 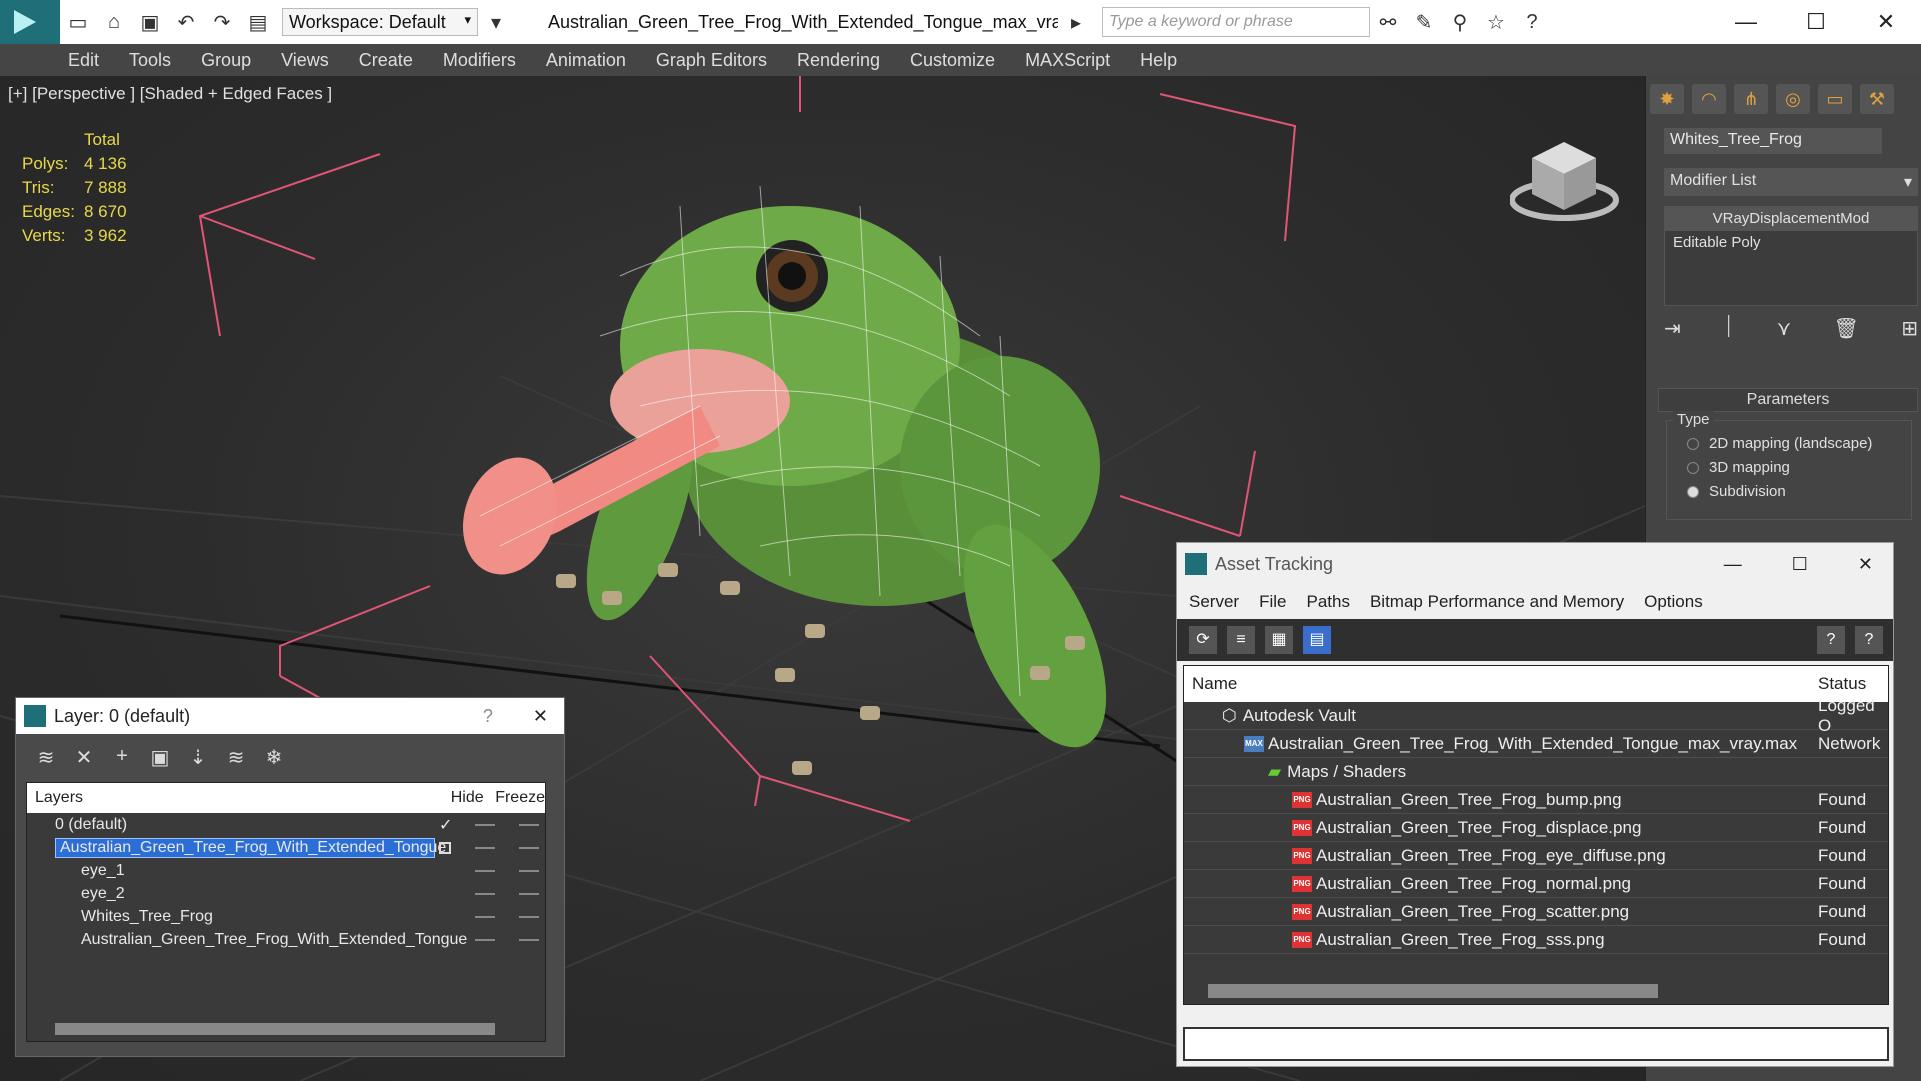 I want to click on menu-paths: Paths, so click(x=1327, y=602).